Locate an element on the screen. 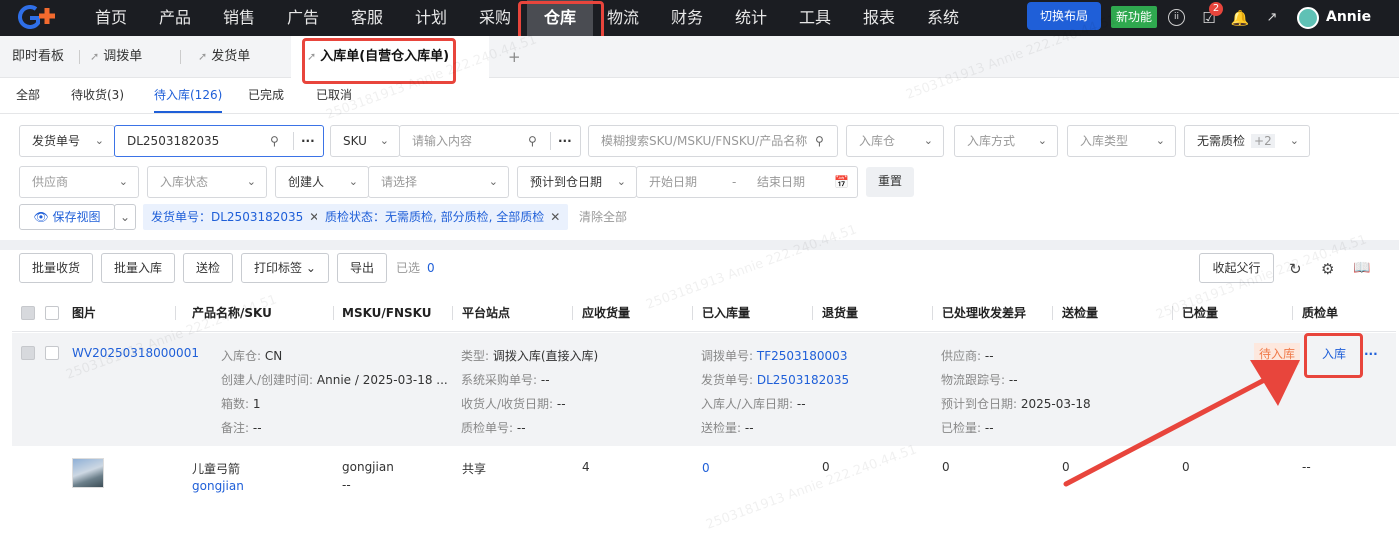 The width and height of the screenshot is (1399, 533). user-name: Annie is located at coordinates (1348, 17).